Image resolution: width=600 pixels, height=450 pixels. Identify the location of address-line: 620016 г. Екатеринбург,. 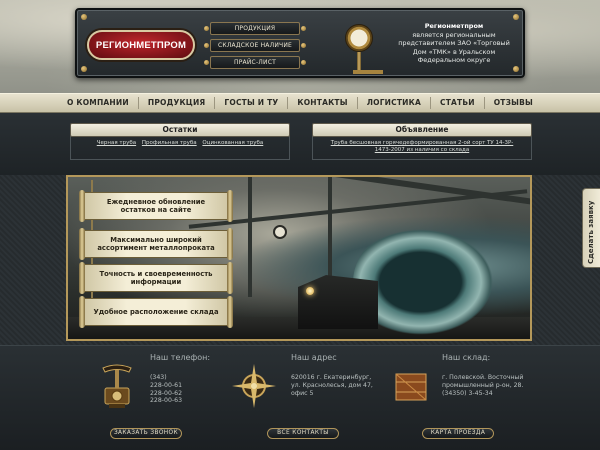
(331, 377).